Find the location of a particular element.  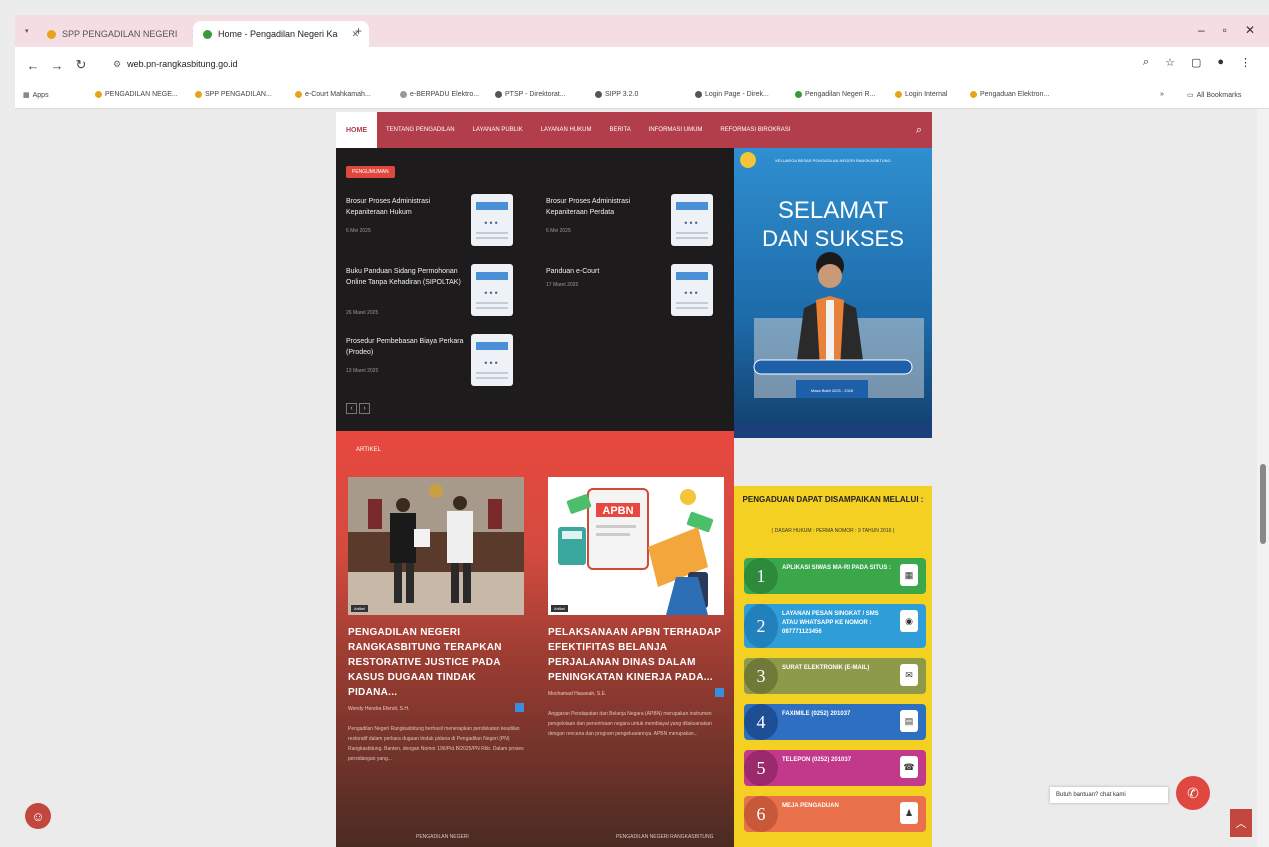

complaint-row: 6 MEJA PENGADUAN ♟ is located at coordinates (835, 814).